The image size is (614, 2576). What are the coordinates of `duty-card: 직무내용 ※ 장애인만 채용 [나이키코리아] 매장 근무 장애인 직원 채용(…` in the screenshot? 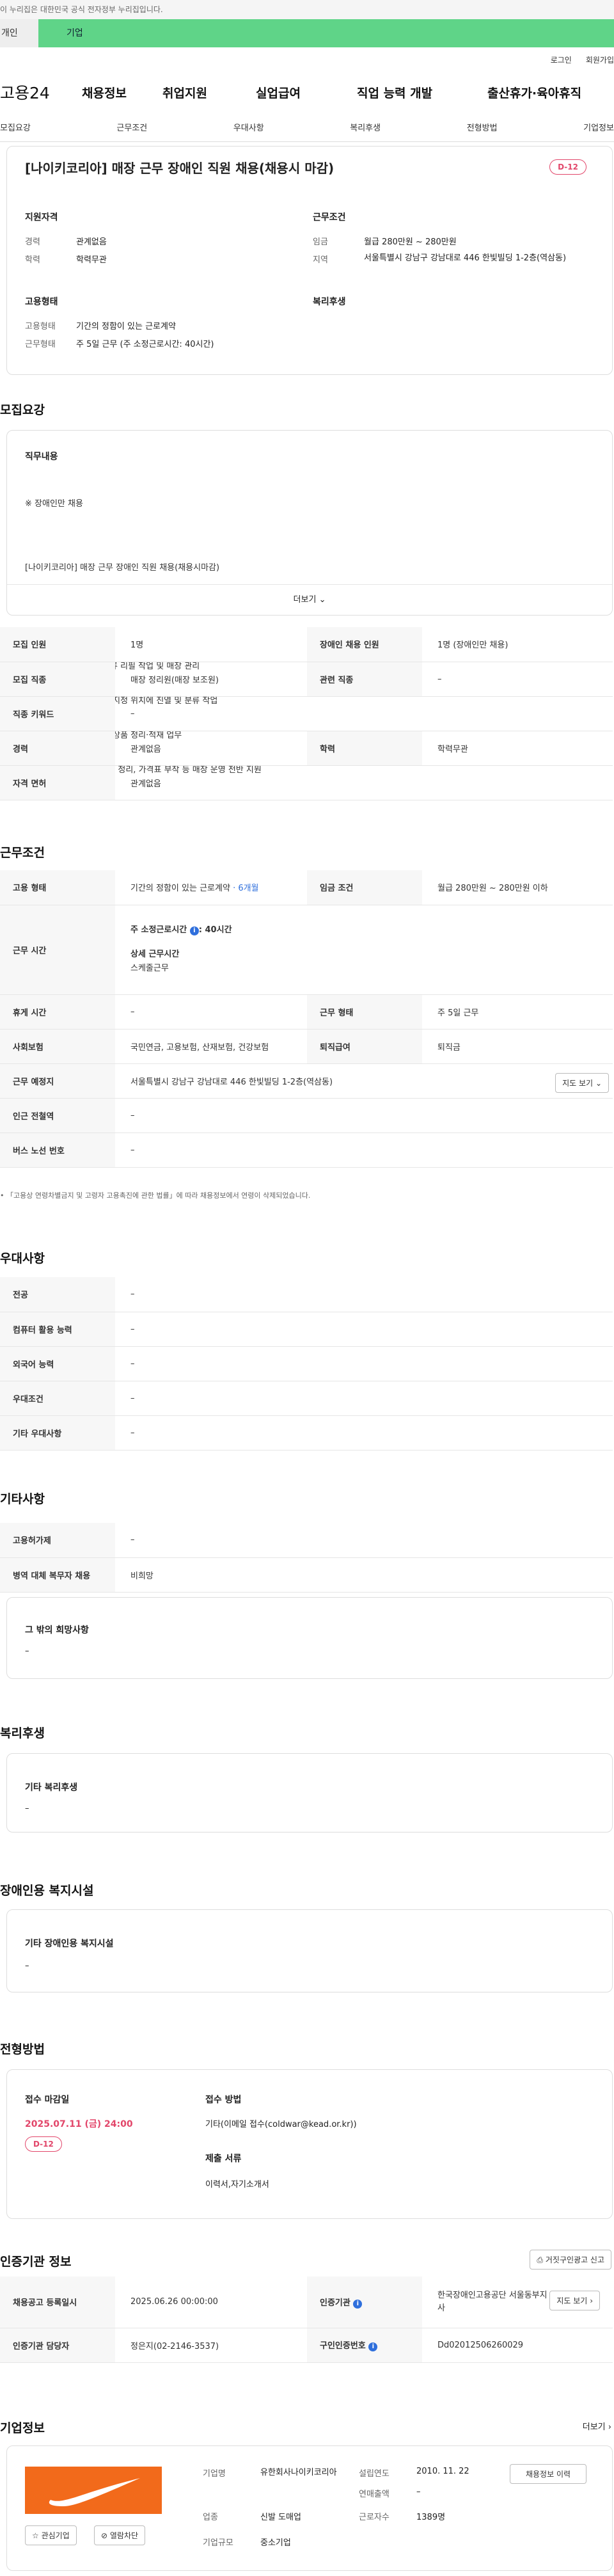 It's located at (309, 603).